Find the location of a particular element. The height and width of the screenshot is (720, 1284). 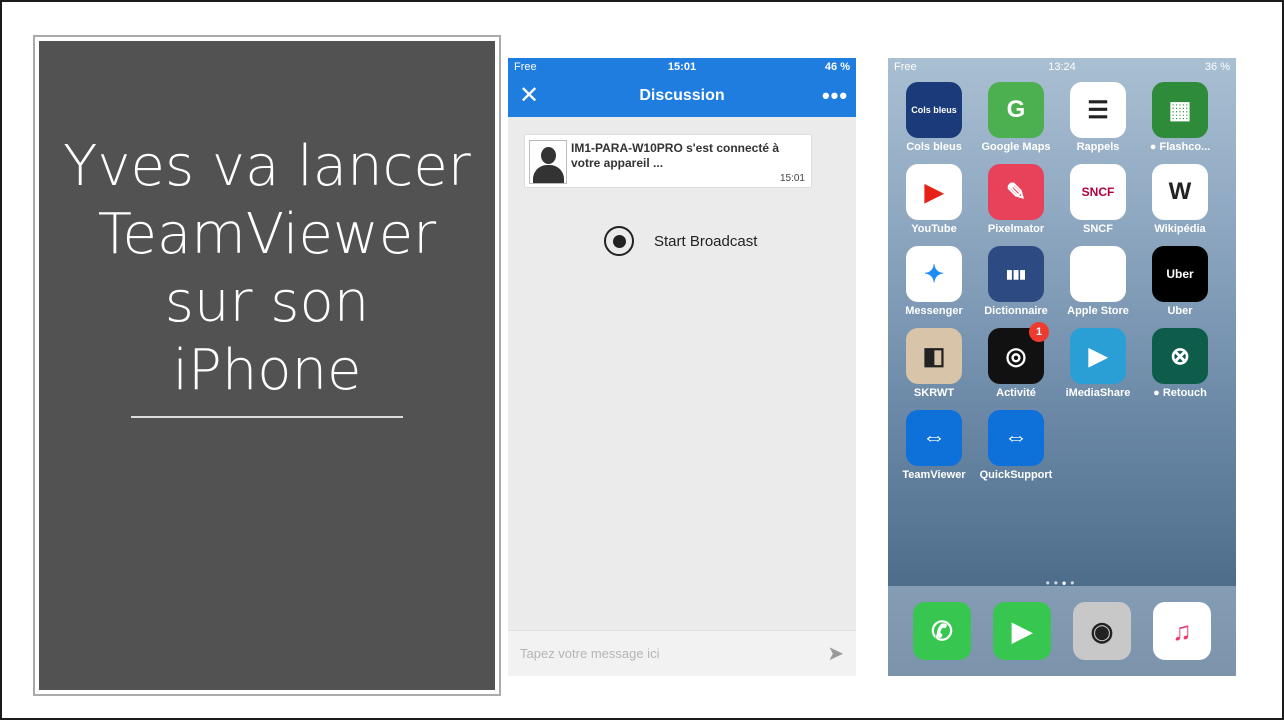

app-icon-retouch: ⊗ ● Retouch is located at coordinates (1180, 363).